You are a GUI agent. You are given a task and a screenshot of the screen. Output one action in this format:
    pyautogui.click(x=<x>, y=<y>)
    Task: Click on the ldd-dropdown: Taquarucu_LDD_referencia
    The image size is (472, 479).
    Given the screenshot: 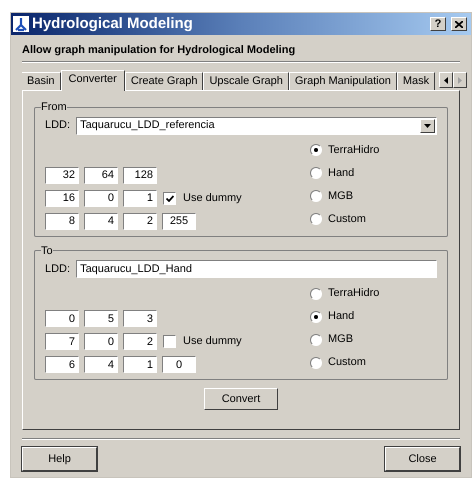 What is the action you would take?
    pyautogui.click(x=256, y=125)
    